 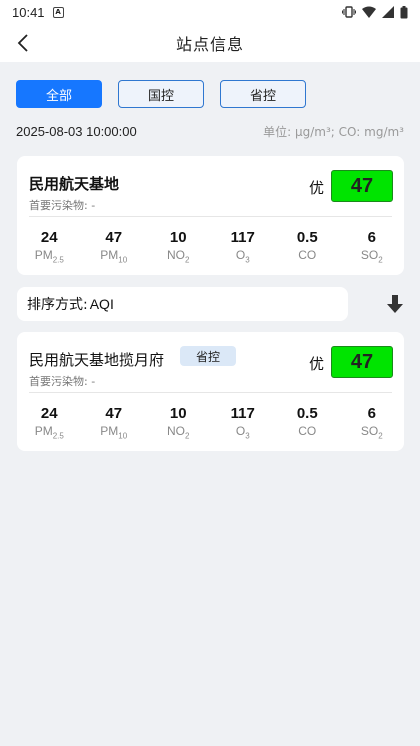 What do you see at coordinates (208, 356) in the screenshot?
I see `station-type-tag: 省控` at bounding box center [208, 356].